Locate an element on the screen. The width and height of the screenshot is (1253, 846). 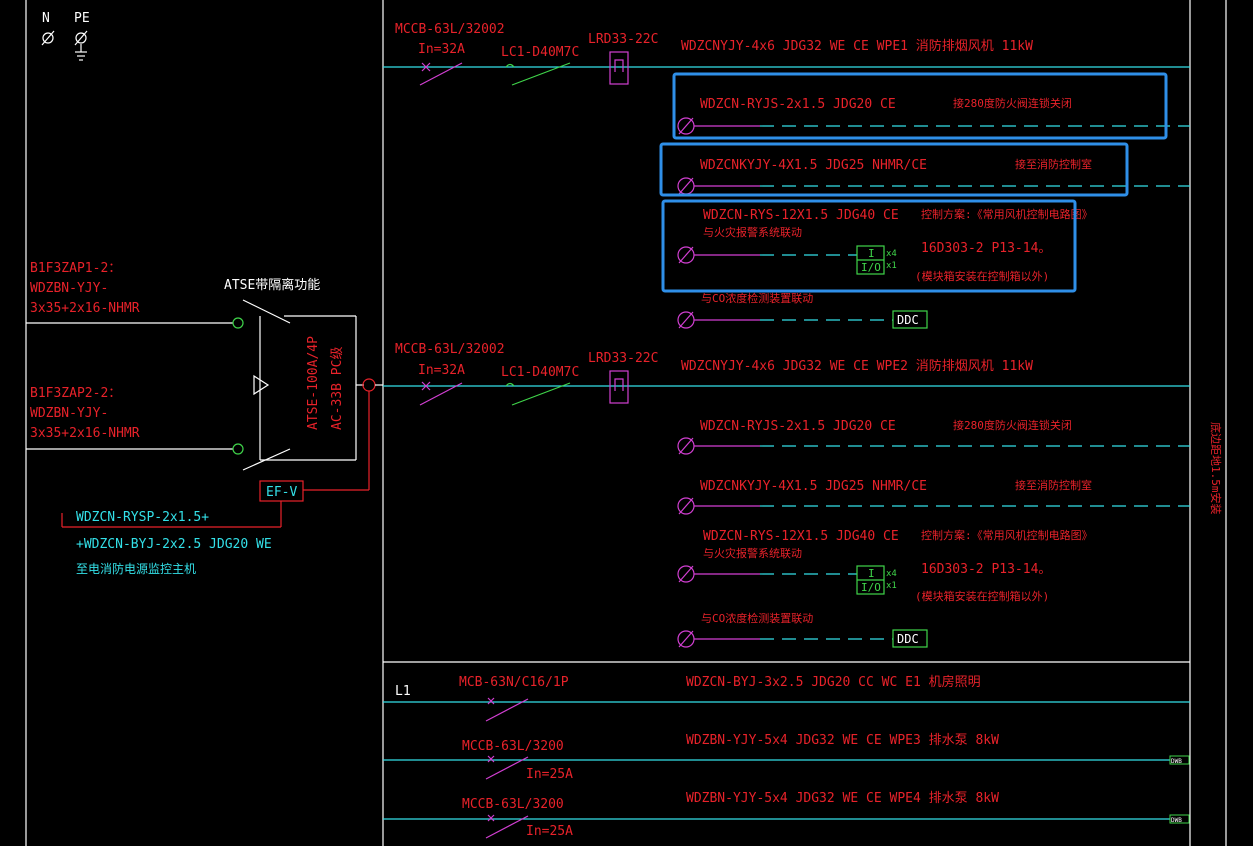
fan1-ctrl3-link: 与火灾报警系统联动 is located at coordinates (752, 232).